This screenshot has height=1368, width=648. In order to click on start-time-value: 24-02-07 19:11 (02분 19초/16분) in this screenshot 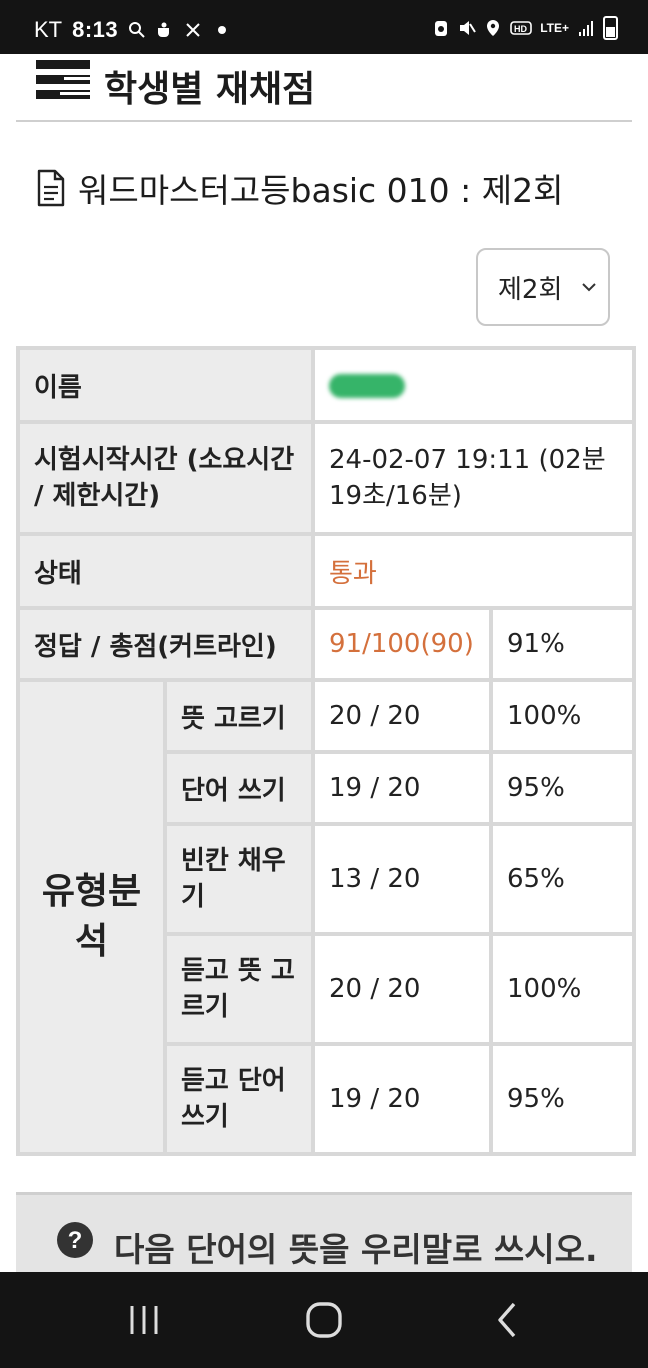, I will do `click(473, 478)`.